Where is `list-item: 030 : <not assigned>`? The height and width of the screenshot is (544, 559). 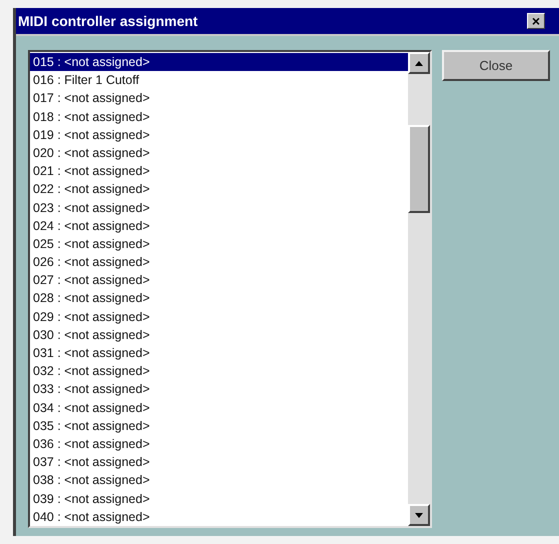 list-item: 030 : <not assigned> is located at coordinates (219, 335).